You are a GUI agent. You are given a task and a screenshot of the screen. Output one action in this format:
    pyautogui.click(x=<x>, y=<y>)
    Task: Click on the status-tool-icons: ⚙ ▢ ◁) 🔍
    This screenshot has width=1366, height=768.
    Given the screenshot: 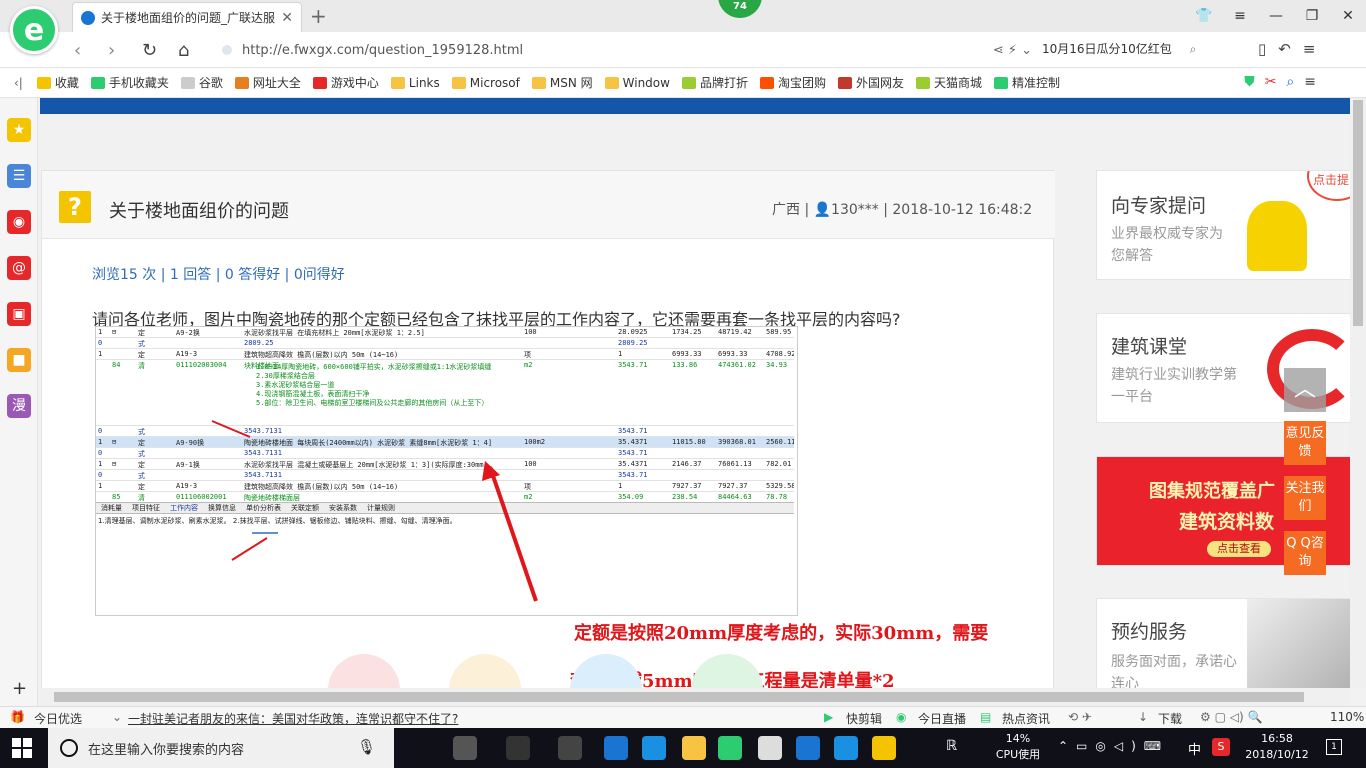 What is the action you would take?
    pyautogui.click(x=1231, y=717)
    